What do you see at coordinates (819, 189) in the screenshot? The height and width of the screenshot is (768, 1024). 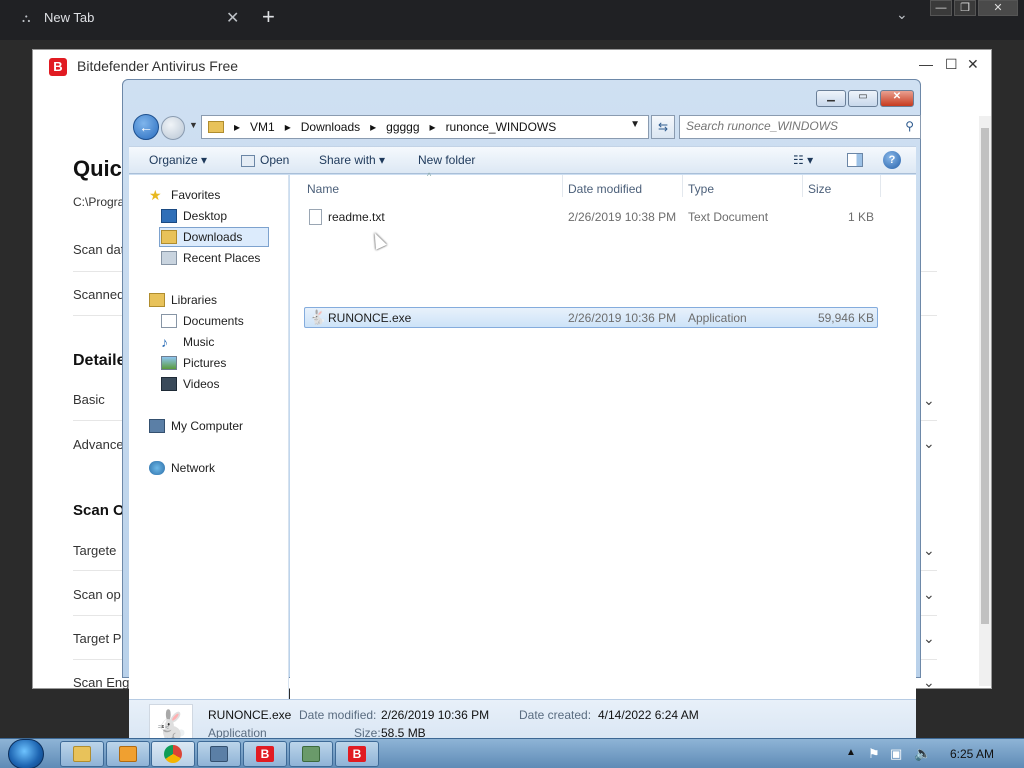 I see `column-header-size: Size` at bounding box center [819, 189].